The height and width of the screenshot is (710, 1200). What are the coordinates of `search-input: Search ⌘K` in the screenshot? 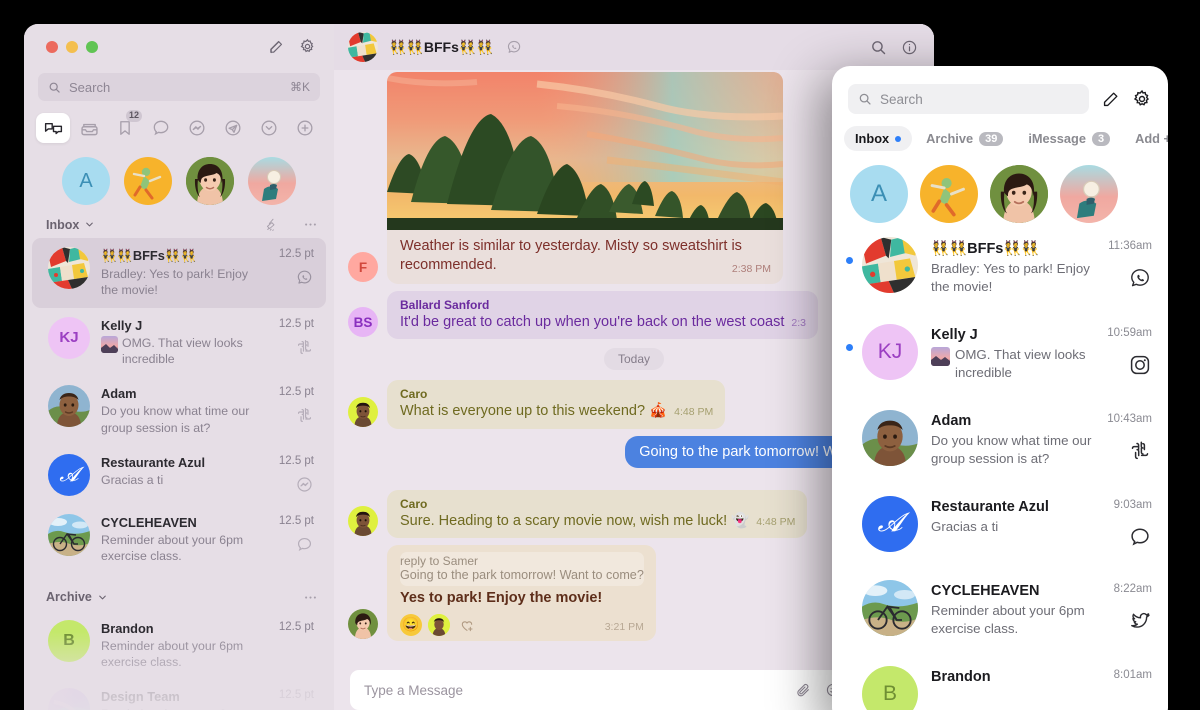 It's located at (179, 87).